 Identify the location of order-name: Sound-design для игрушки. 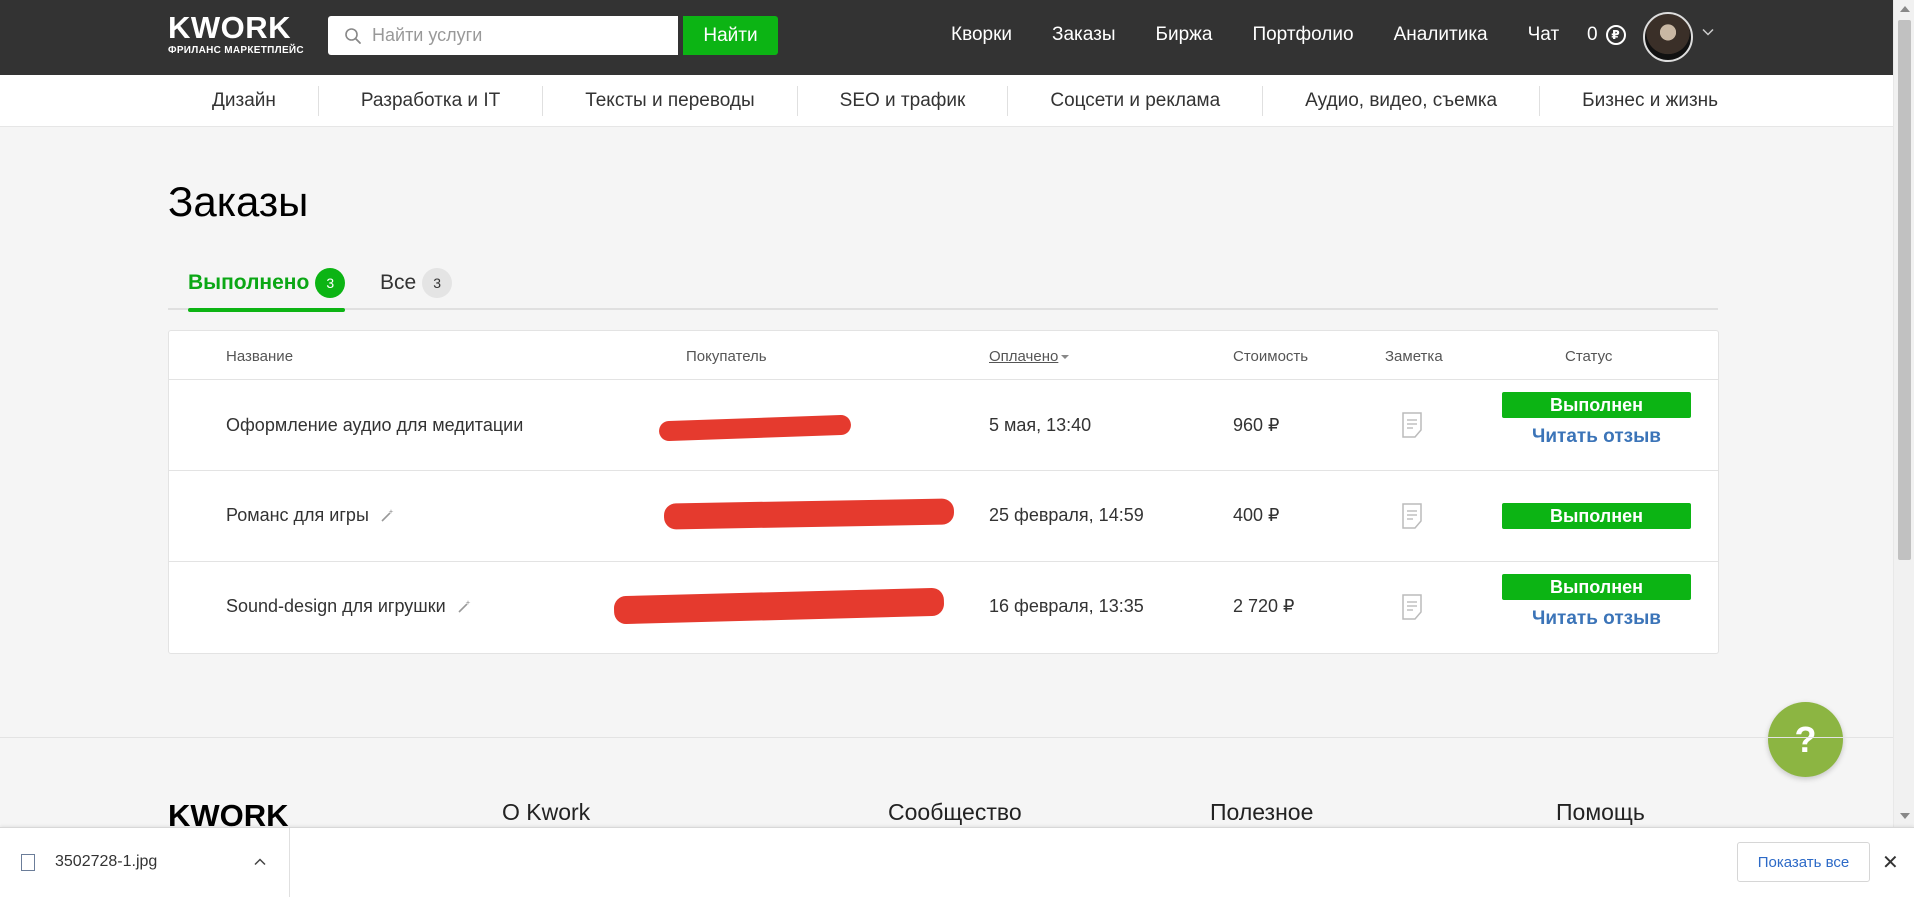
(349, 606).